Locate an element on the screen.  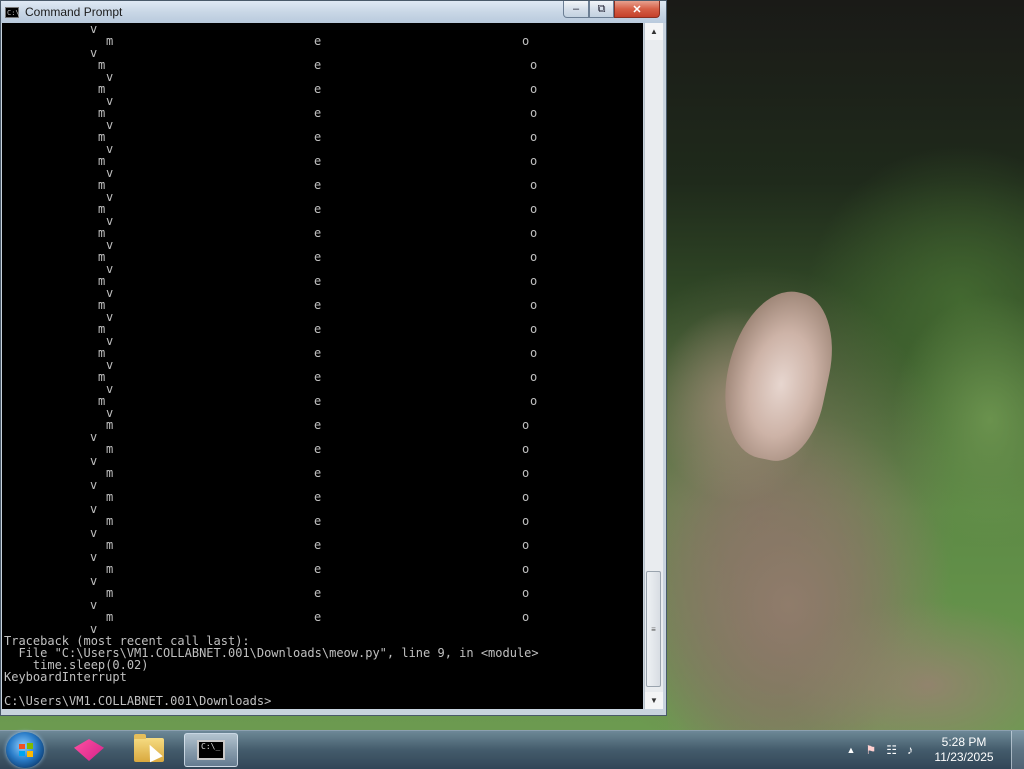
action-center-flag-icon: ⚑ is located at coordinates (870, 750).